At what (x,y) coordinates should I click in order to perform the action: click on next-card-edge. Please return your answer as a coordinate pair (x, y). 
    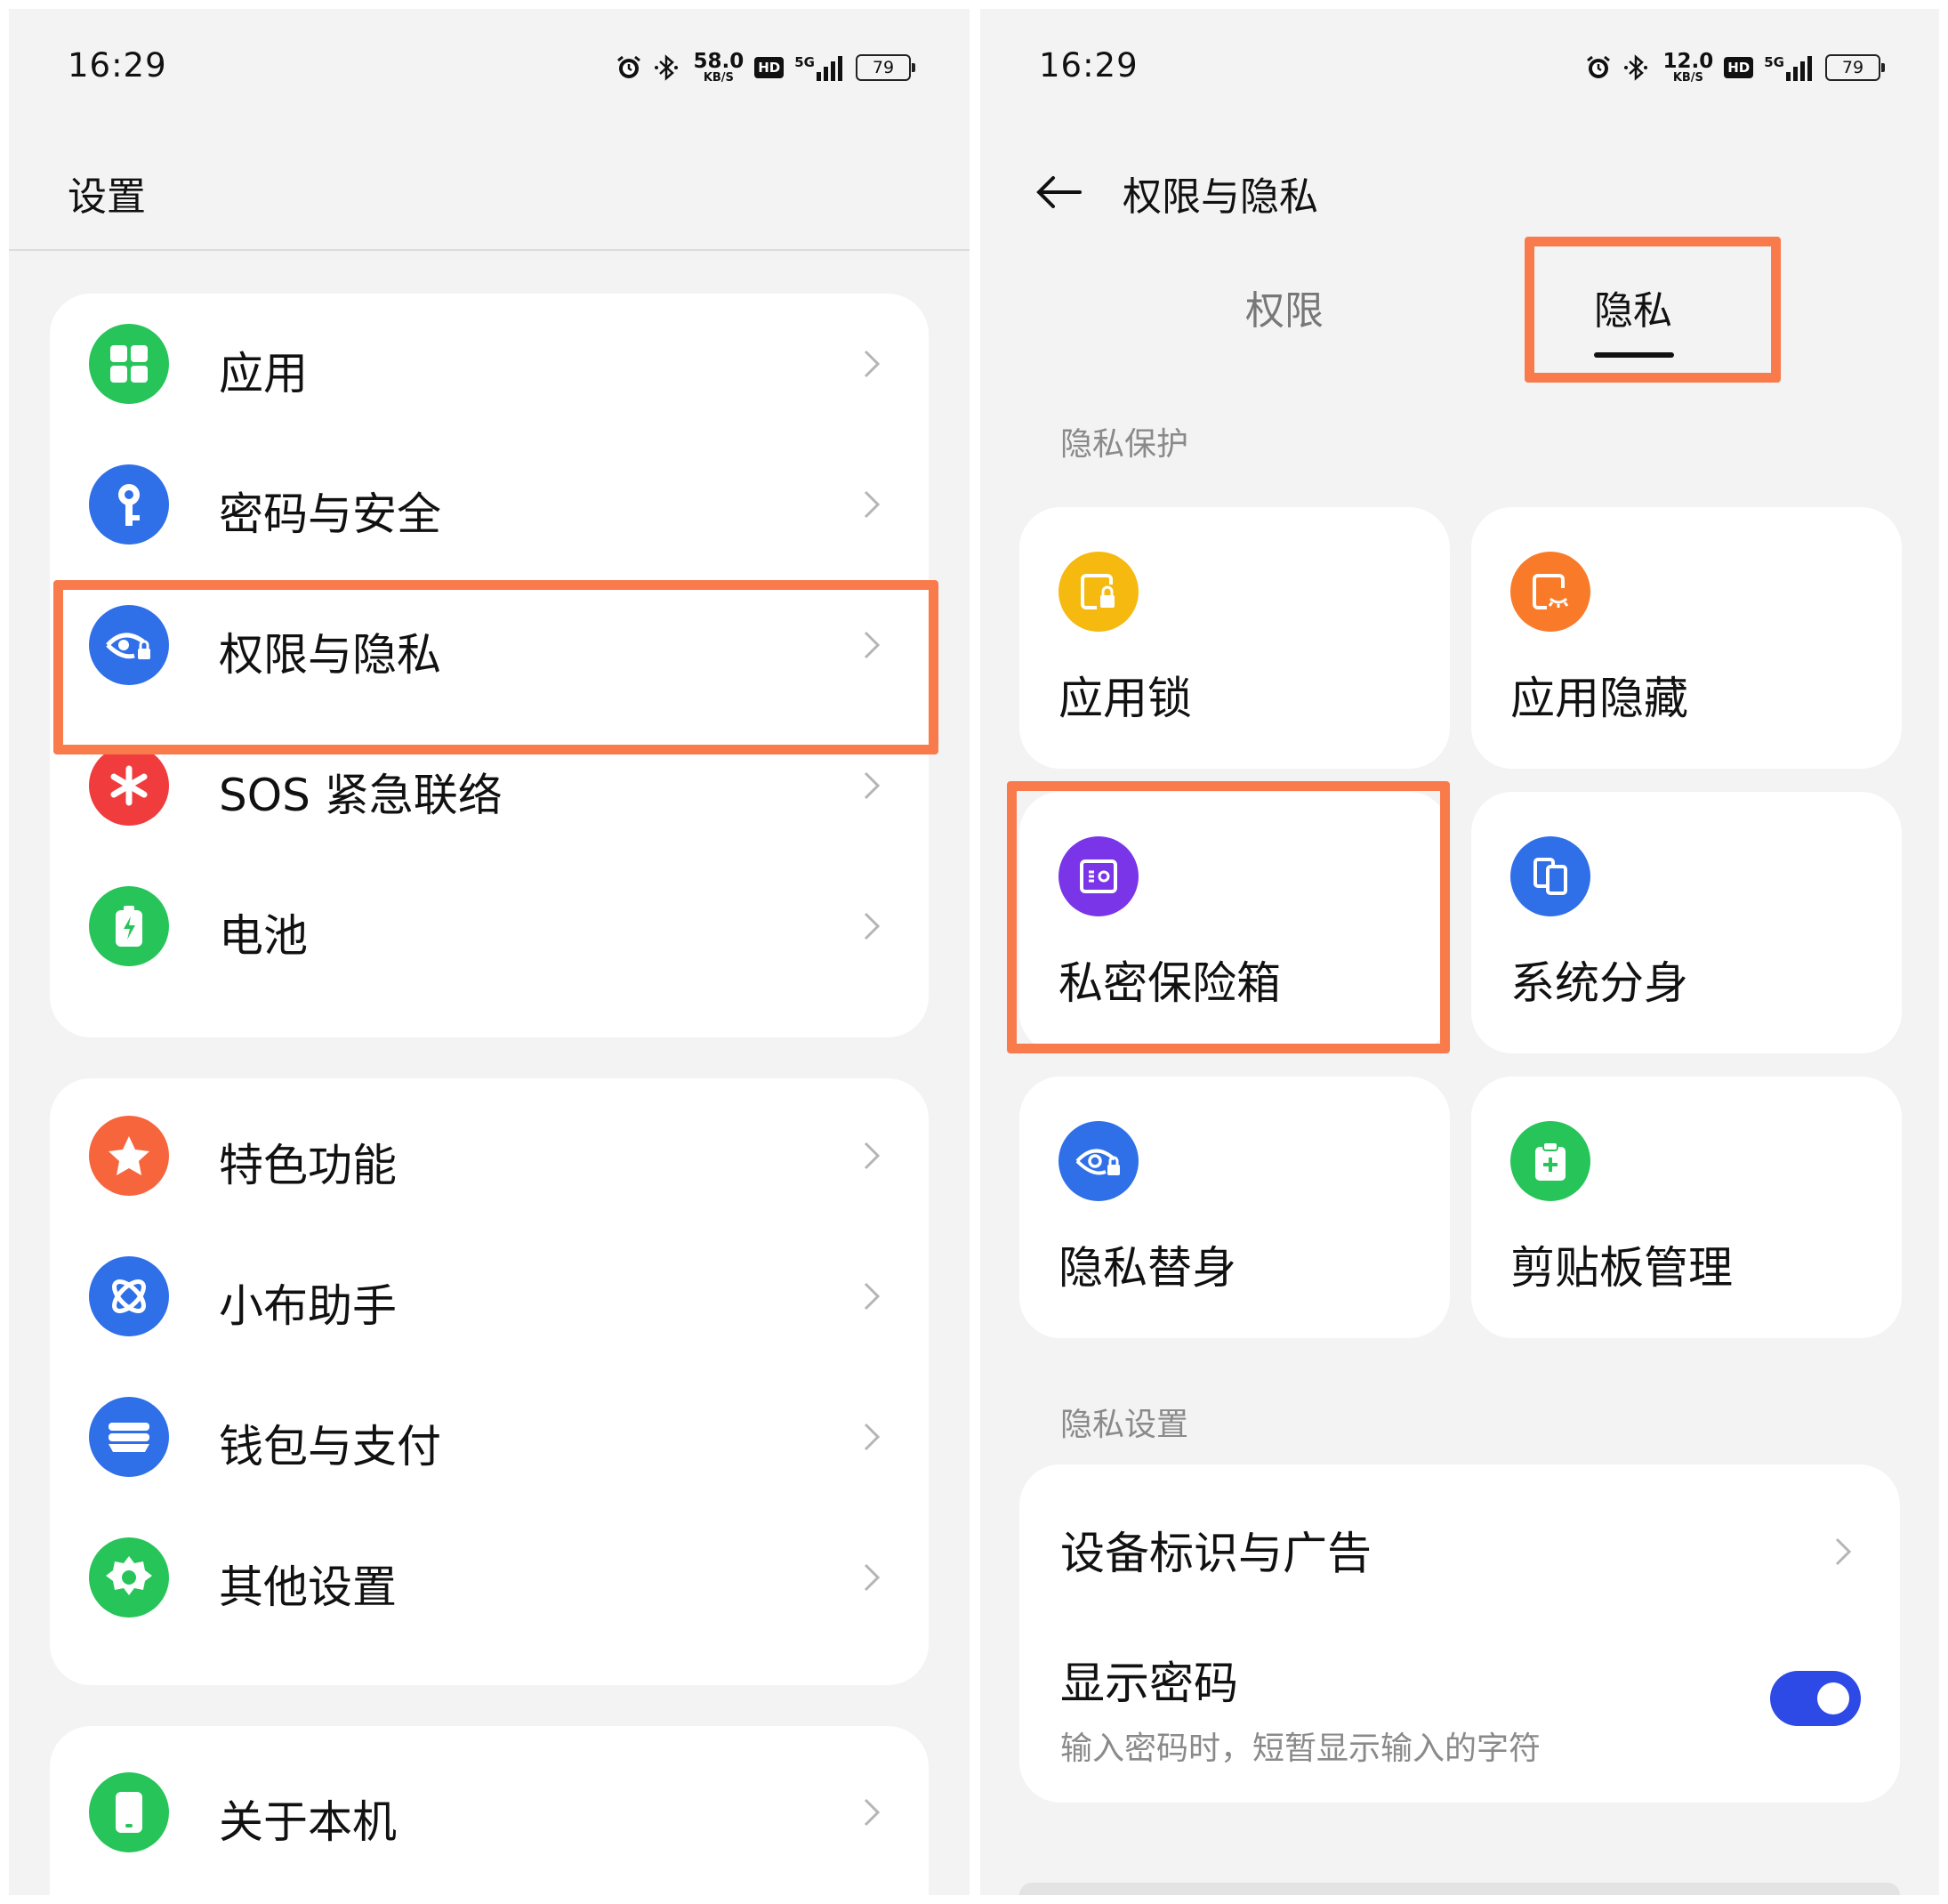
    Looking at the image, I should click on (1459, 1889).